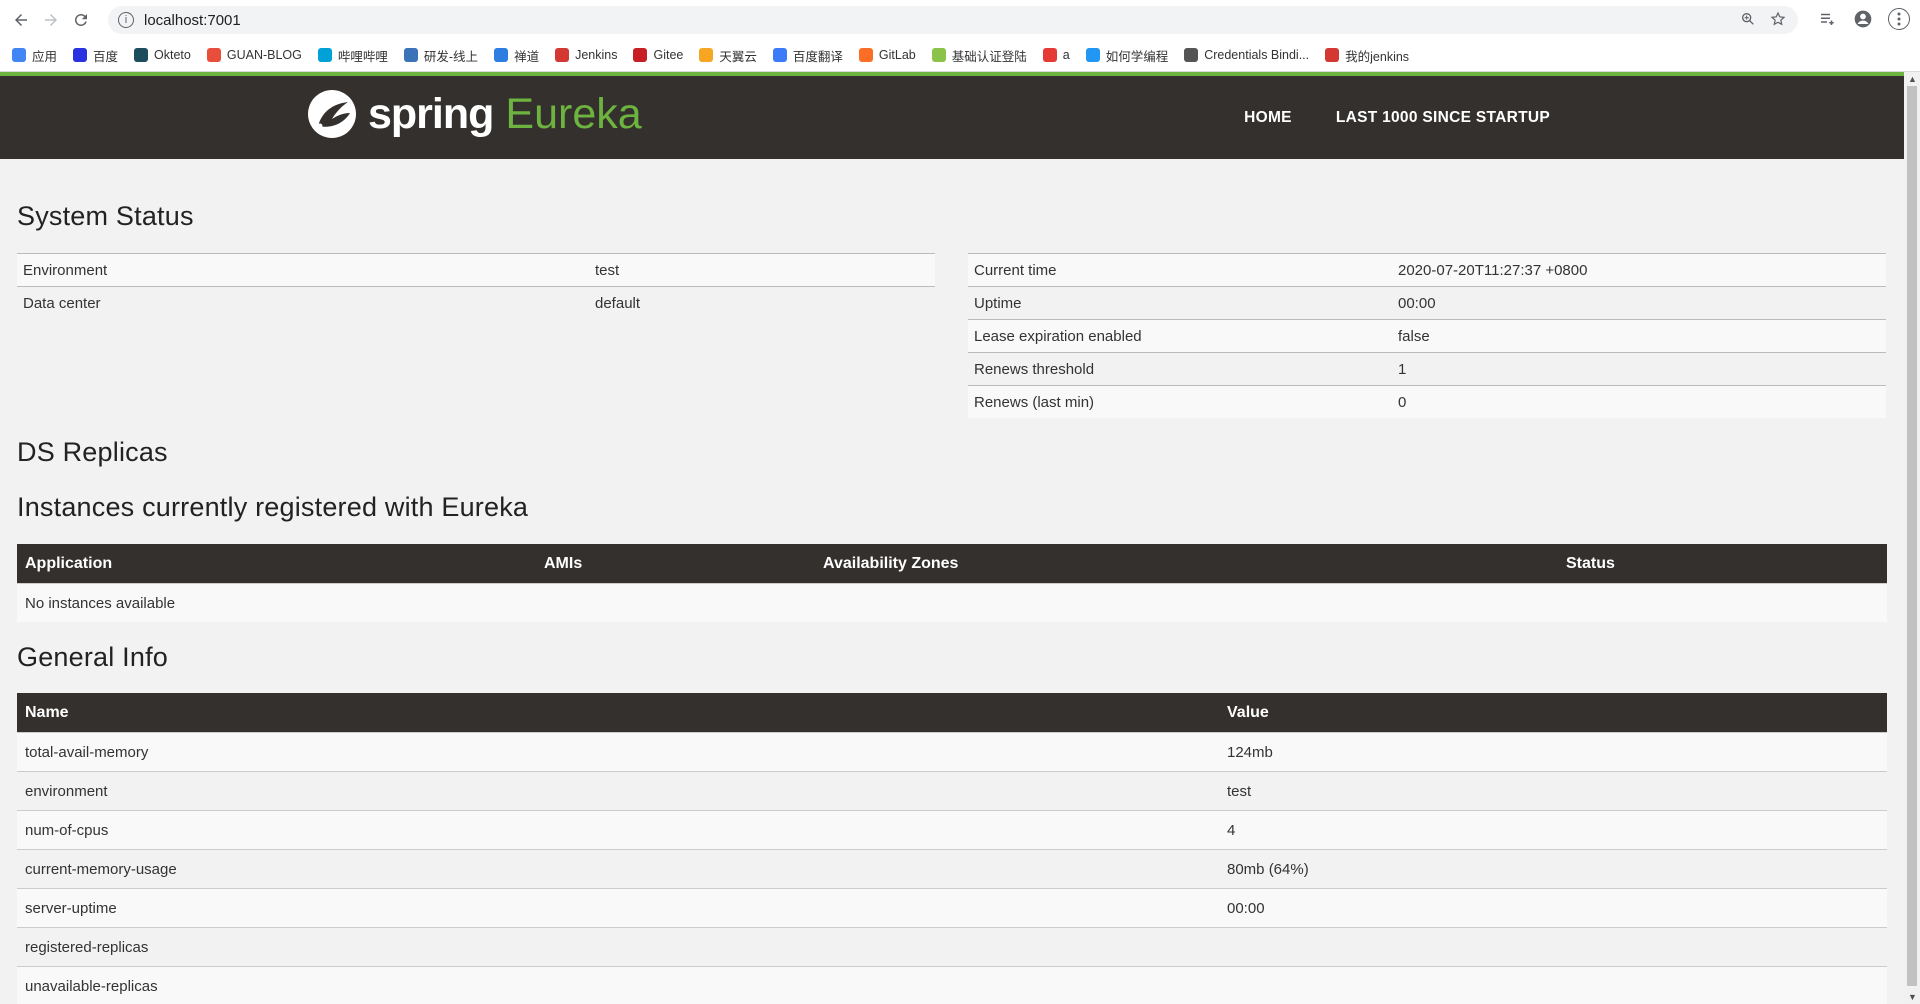 The width and height of the screenshot is (1920, 1004). I want to click on bookmark-label: GUAN-BLOG, so click(264, 55).